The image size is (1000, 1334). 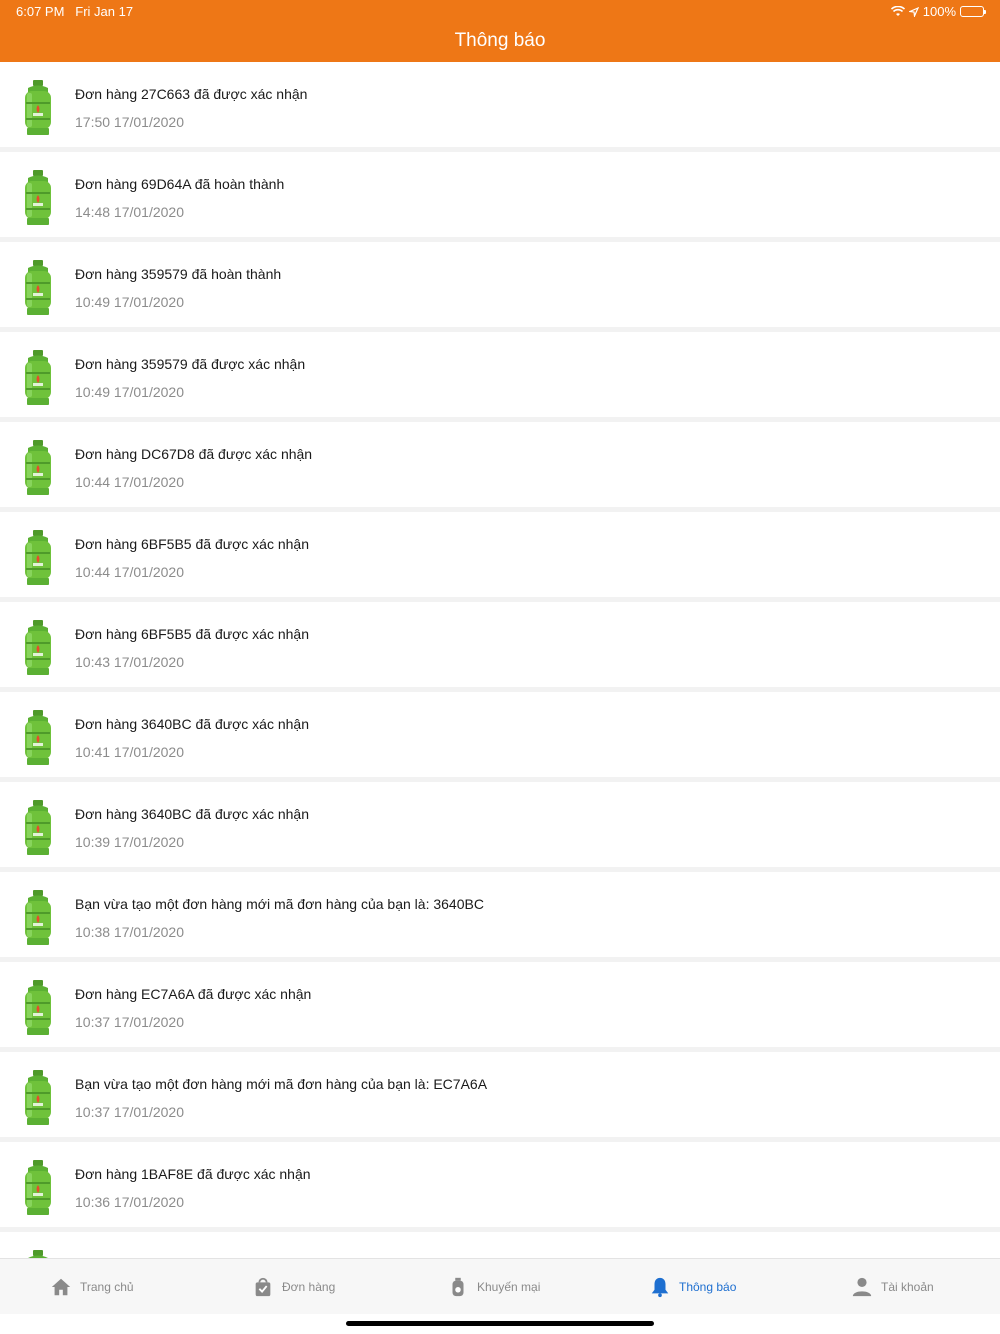 What do you see at coordinates (129, 842) in the screenshot?
I see `notification-time: 10:39 17/01/2020` at bounding box center [129, 842].